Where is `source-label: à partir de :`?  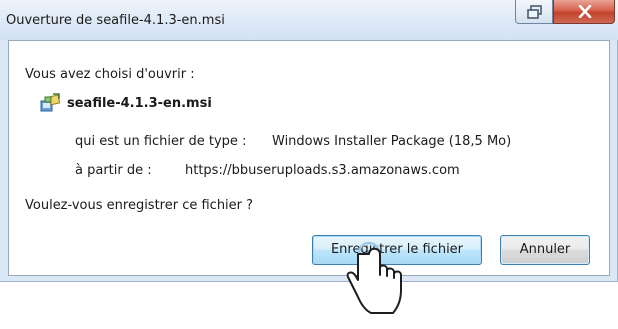
source-label: à partir de : is located at coordinates (113, 170).